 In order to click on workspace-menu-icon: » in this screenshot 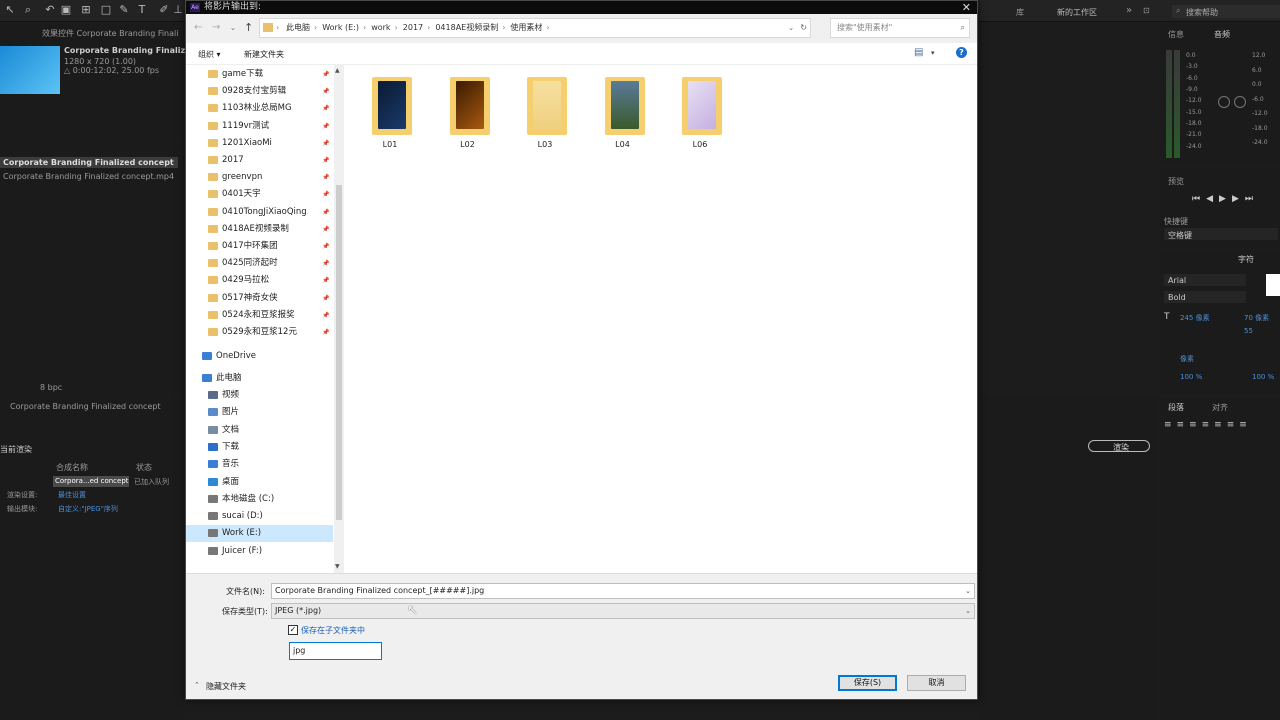, I will do `click(1129, 10)`.